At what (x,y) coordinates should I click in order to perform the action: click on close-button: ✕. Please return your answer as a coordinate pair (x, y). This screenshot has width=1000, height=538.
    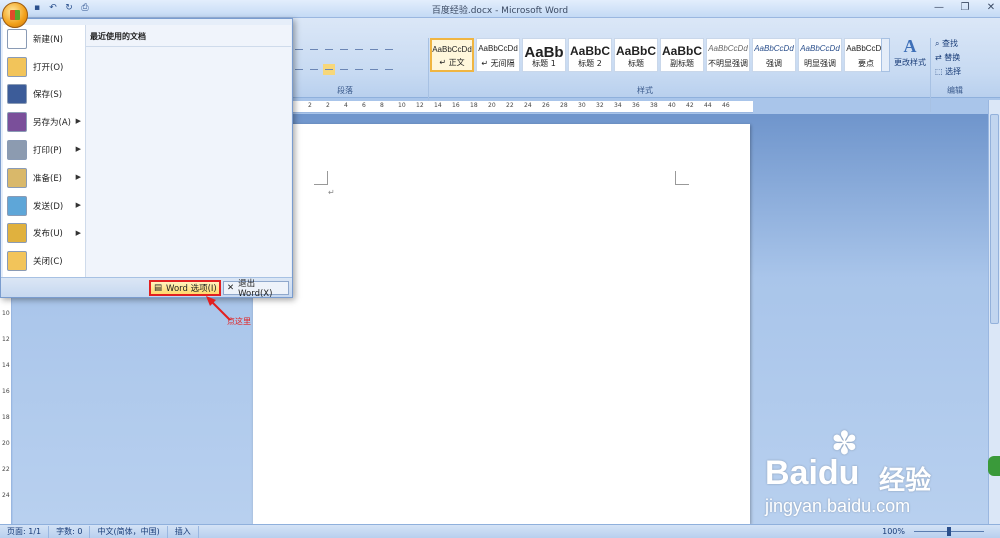
    Looking at the image, I should click on (991, 7).